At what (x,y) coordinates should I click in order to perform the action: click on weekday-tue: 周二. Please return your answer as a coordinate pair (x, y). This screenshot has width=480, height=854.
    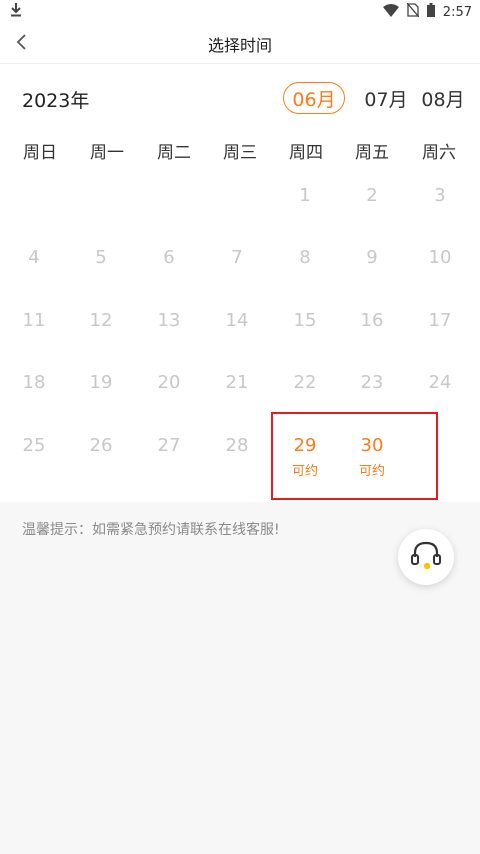
    Looking at the image, I should click on (174, 153).